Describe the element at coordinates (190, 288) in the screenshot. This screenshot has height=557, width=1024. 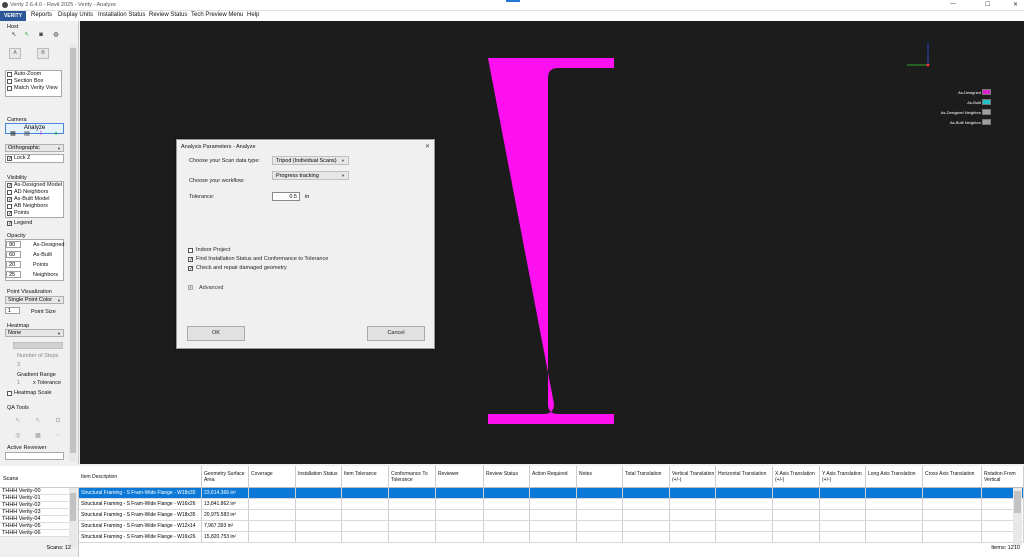
I see `advanced-expand-icon: ›` at that location.